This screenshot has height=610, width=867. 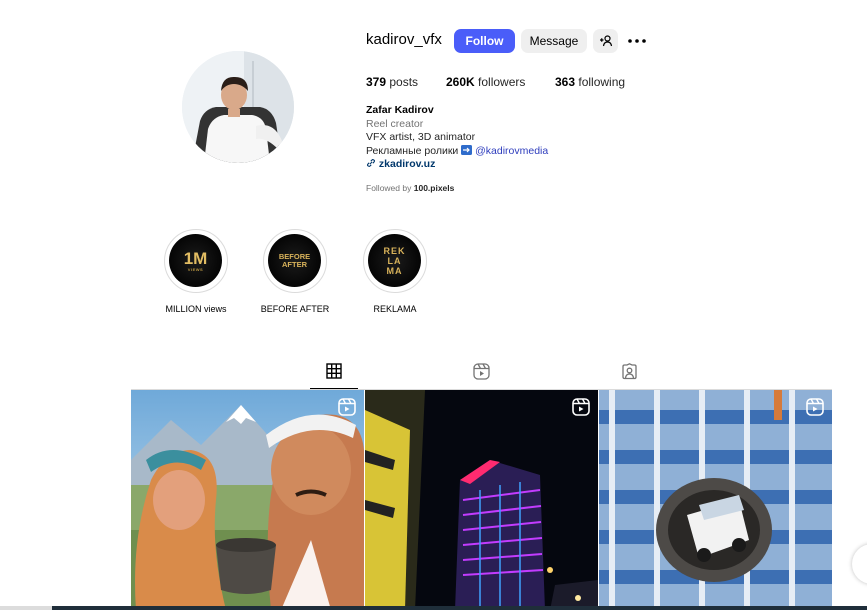 I want to click on bio-mention-link: @kadirovmedia, so click(x=511, y=151).